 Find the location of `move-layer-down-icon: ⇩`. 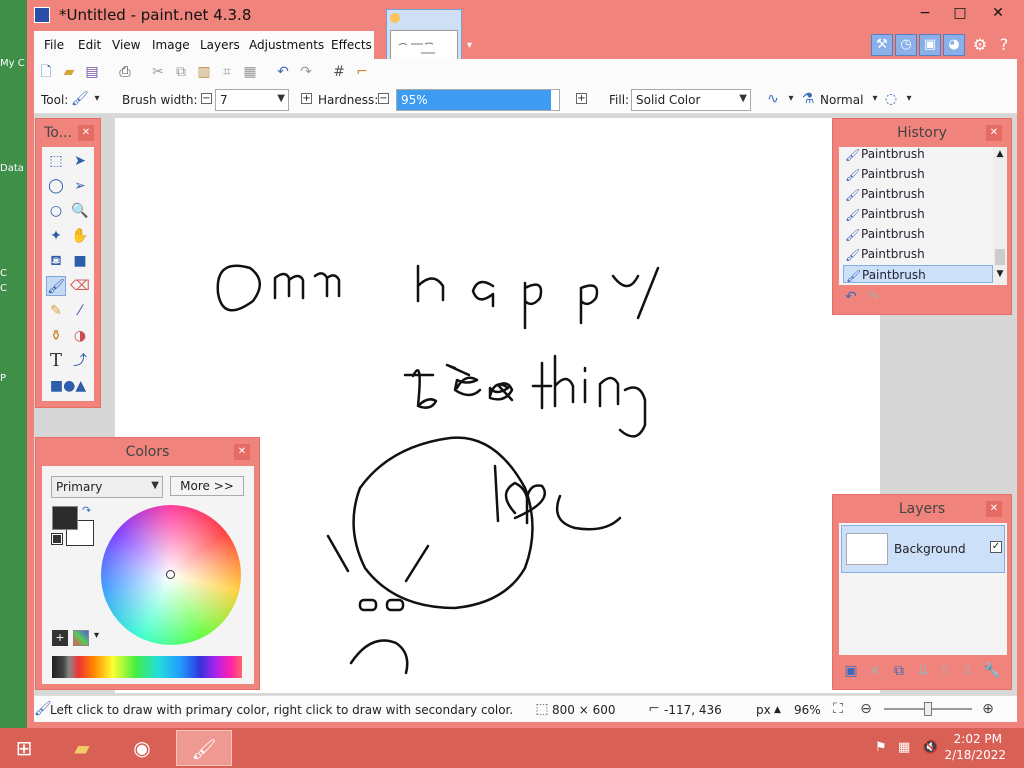

move-layer-down-icon: ⇩ is located at coordinates (967, 671).